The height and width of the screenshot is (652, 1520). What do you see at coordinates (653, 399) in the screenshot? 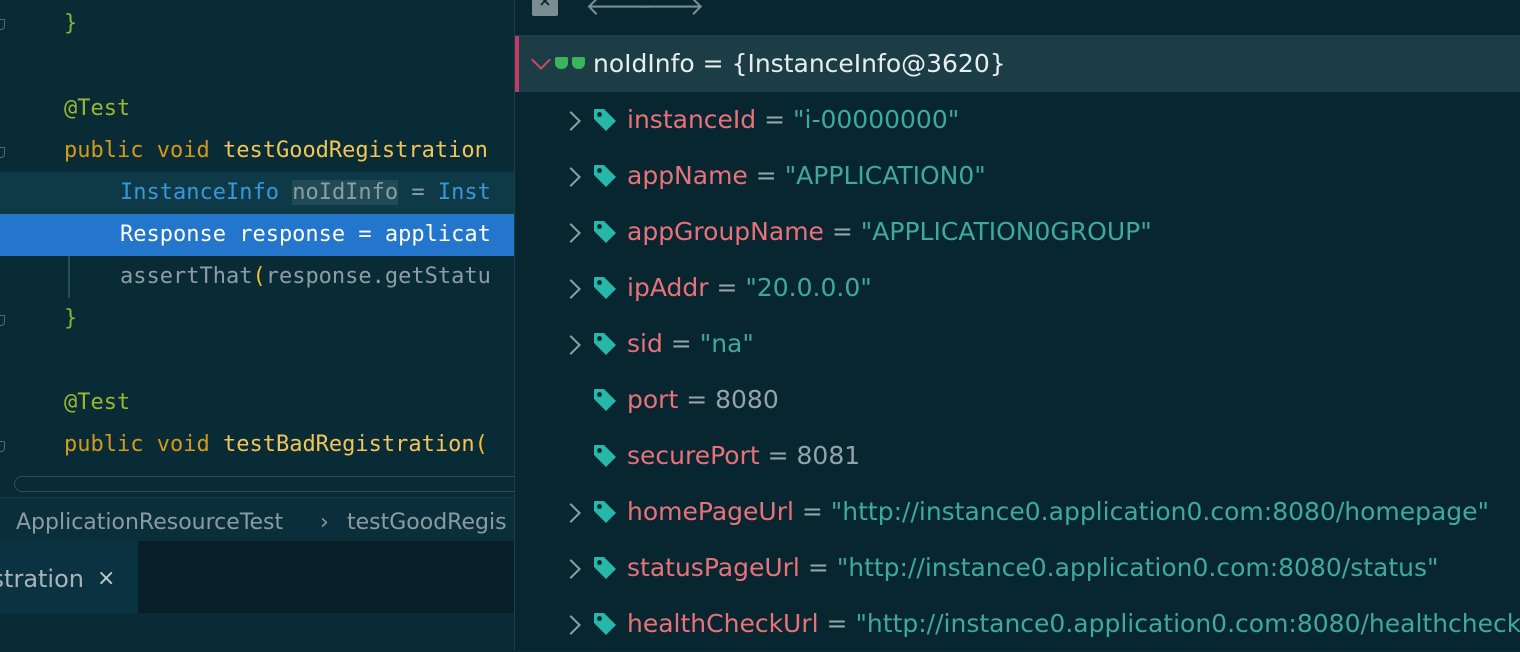
I see `field-name: port` at bounding box center [653, 399].